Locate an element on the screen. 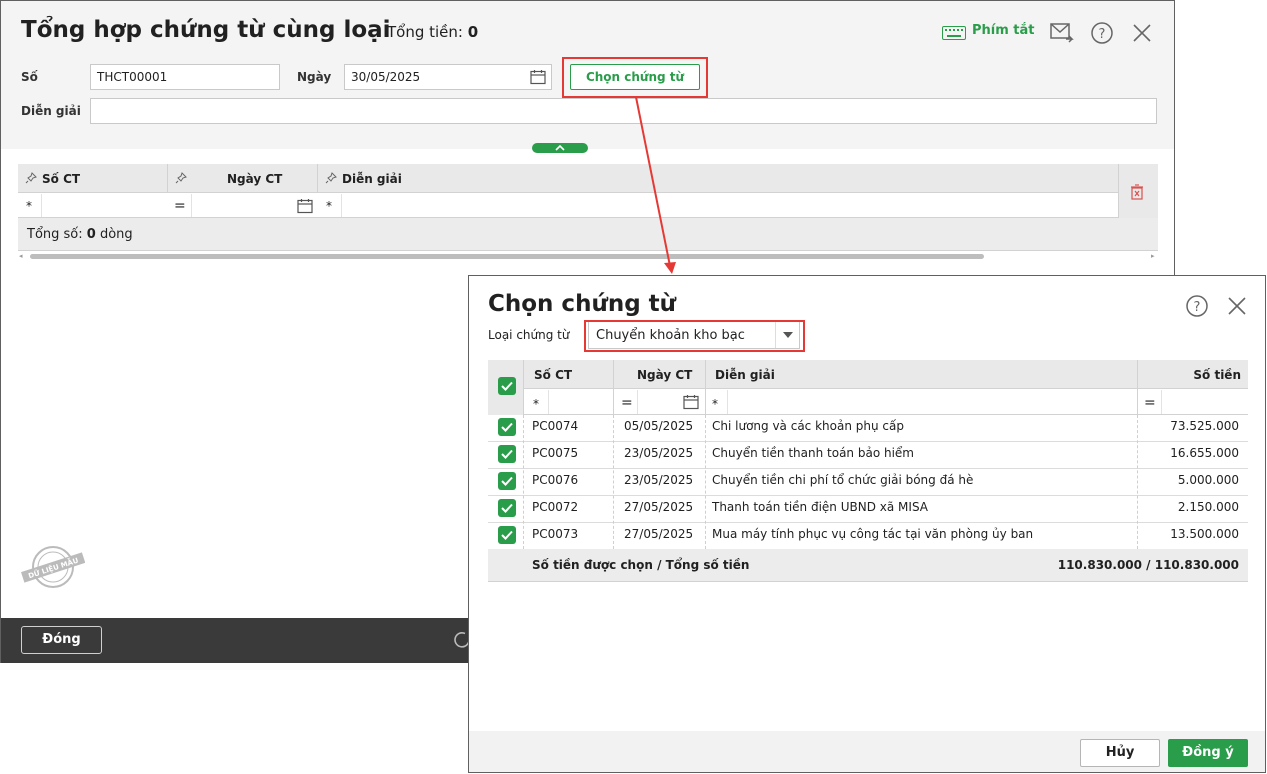 Image resolution: width=1267 pixels, height=774 pixels. total-value: 0 is located at coordinates (473, 32).